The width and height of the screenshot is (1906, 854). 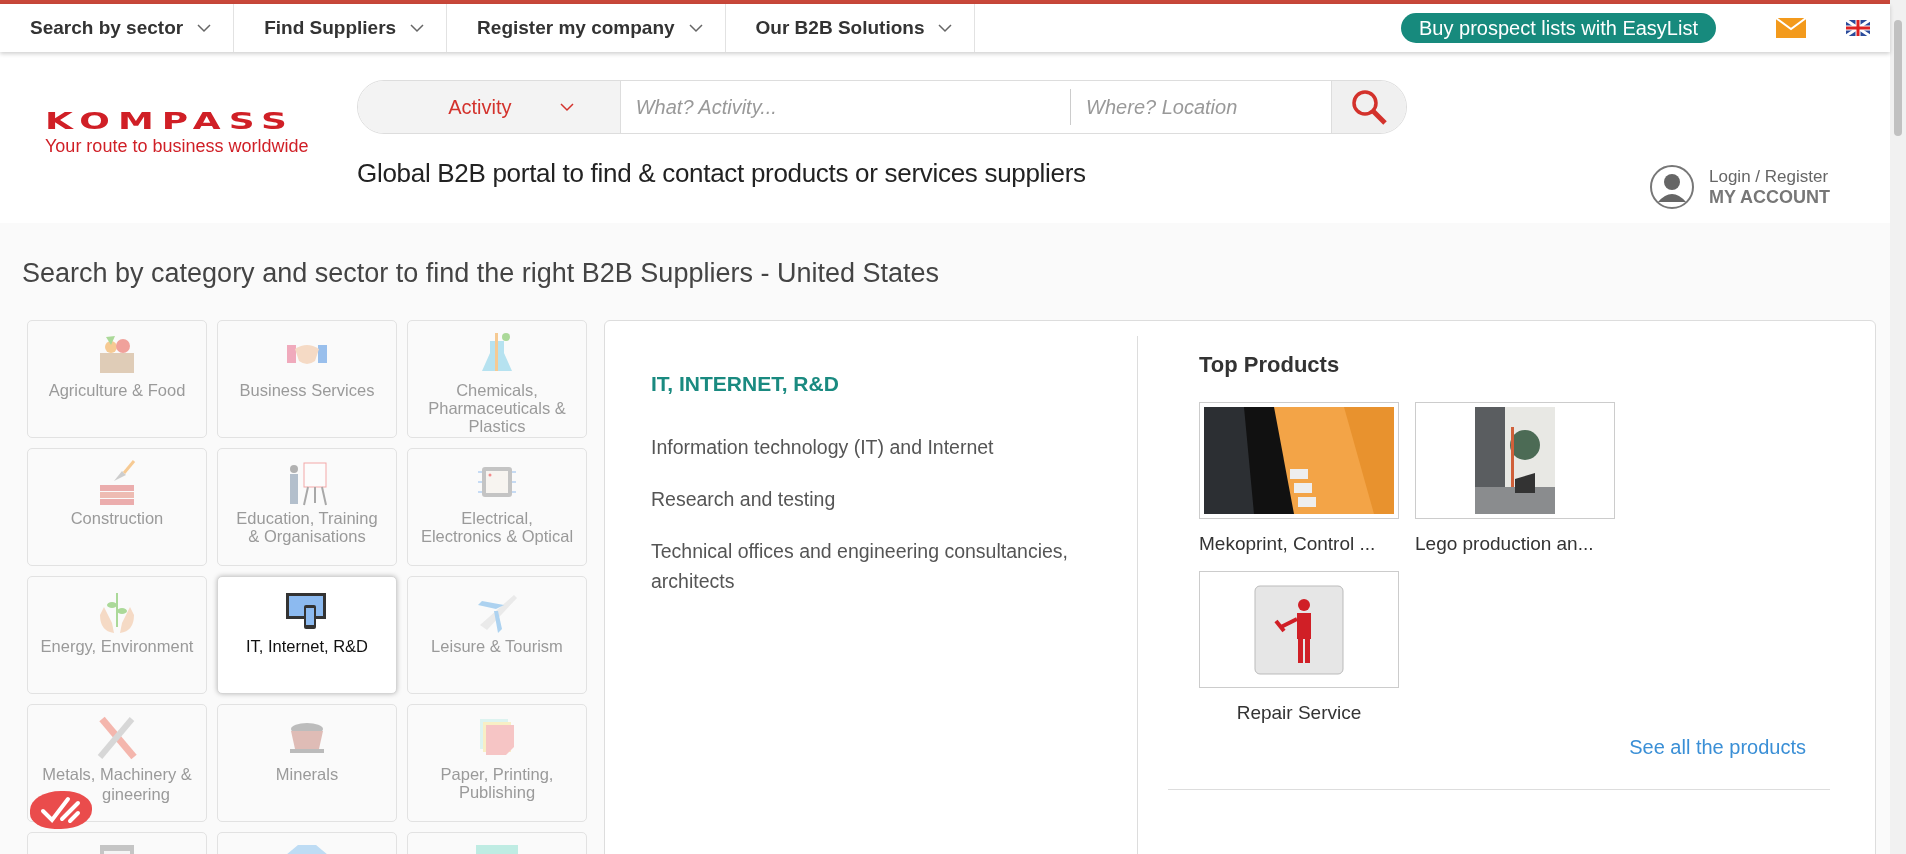 I want to click on category-label: Construction, so click(x=117, y=518).